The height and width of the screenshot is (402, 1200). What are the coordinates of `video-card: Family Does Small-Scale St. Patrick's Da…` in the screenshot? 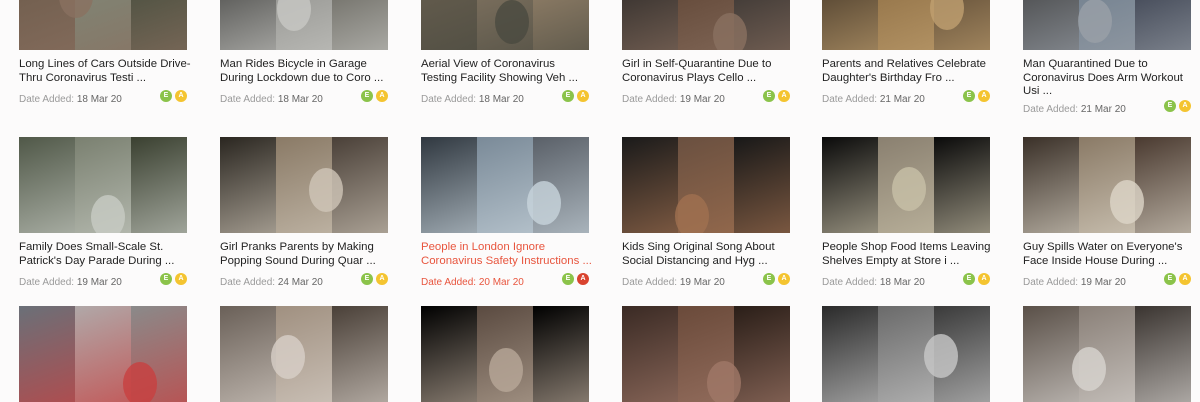 It's located at (103, 212).